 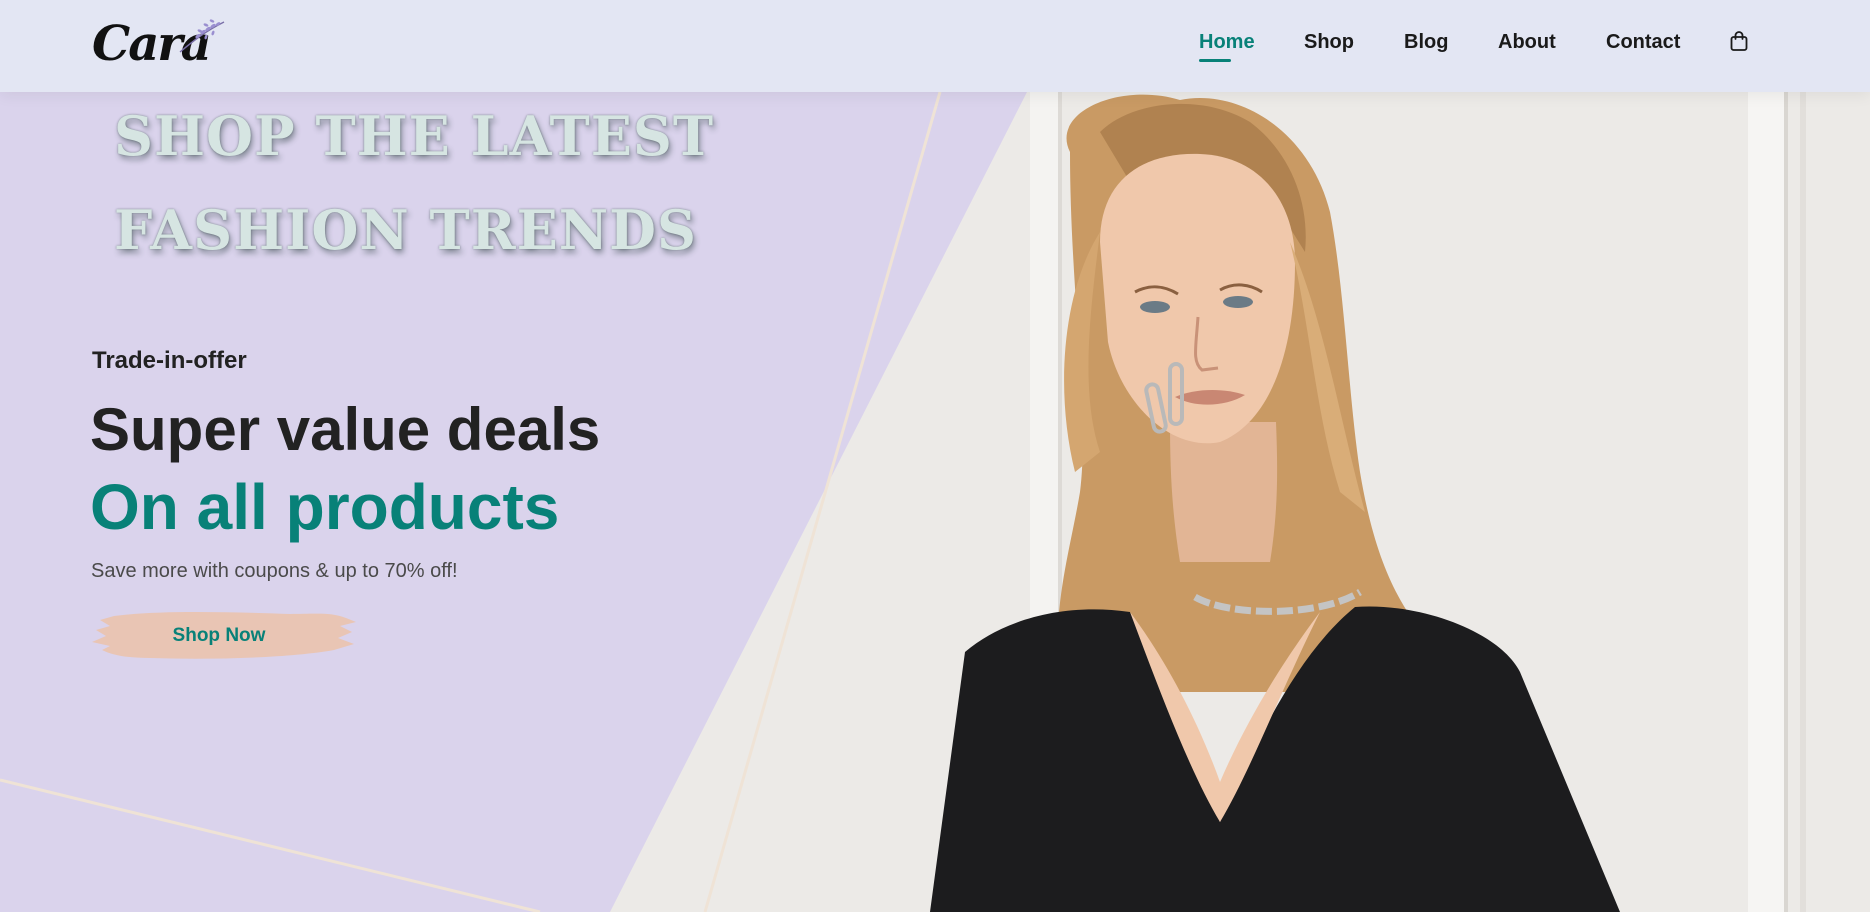 I want to click on overlay-title-line2: FASHION TRENDS, so click(x=405, y=230).